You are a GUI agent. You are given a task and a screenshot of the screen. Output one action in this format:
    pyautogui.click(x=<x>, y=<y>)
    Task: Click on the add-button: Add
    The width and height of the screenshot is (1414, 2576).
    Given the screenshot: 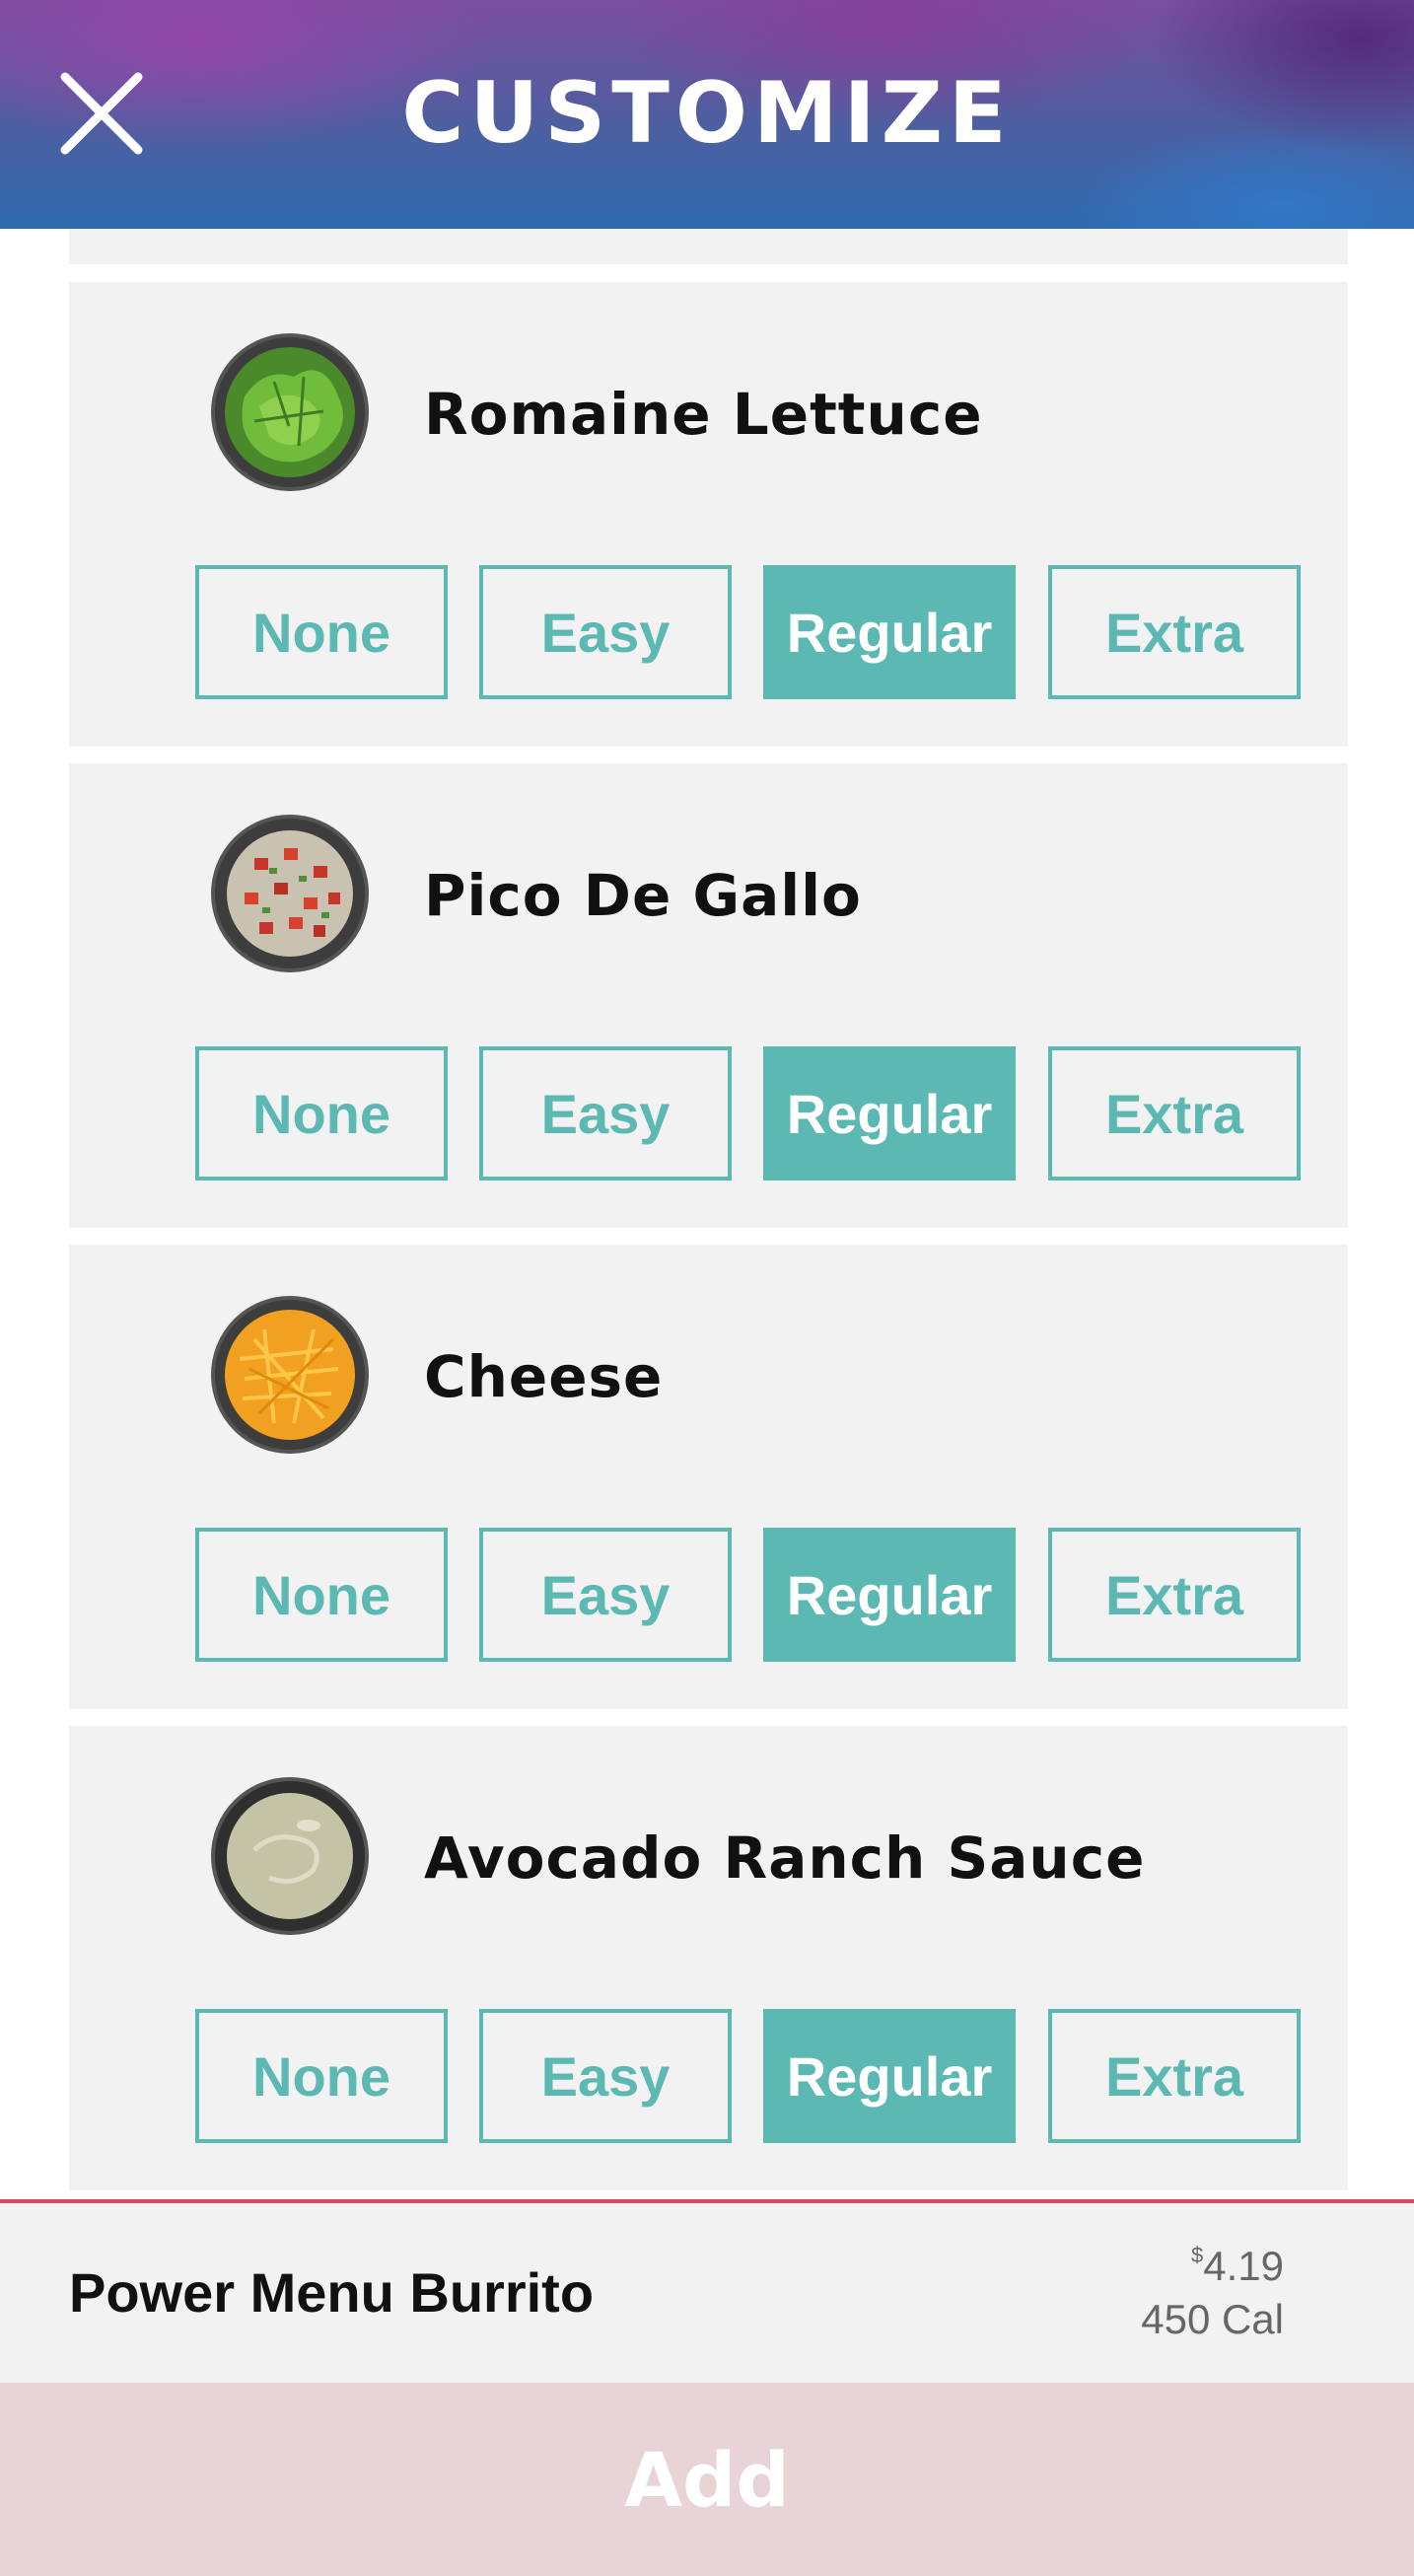 What is the action you would take?
    pyautogui.click(x=707, y=2479)
    